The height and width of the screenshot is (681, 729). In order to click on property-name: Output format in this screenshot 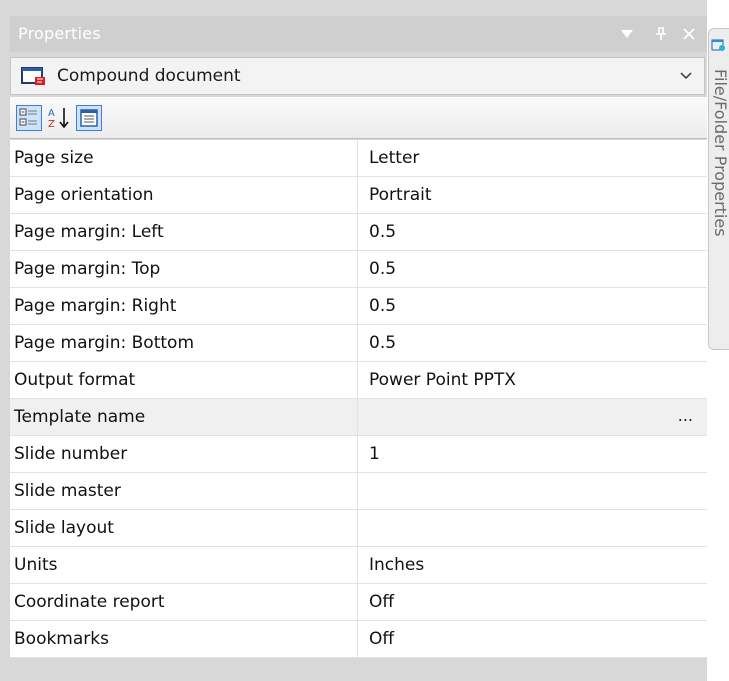, I will do `click(184, 380)`.